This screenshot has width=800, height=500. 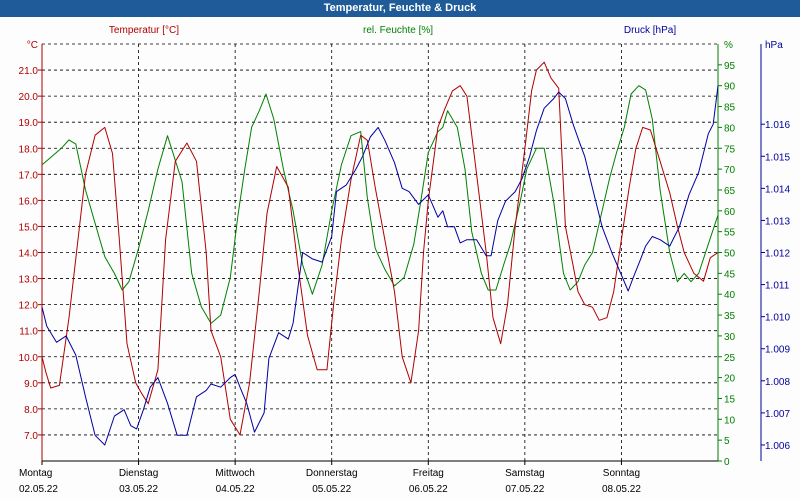 I want to click on humidity-tick-label: 20, so click(x=730, y=379).